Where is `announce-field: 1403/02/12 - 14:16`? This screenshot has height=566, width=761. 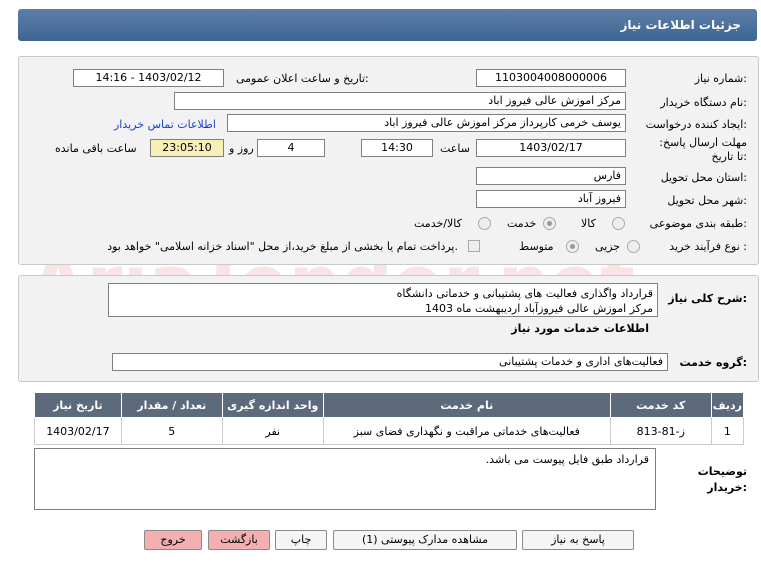
announce-field: 1403/02/12 - 14:16 is located at coordinates (148, 78).